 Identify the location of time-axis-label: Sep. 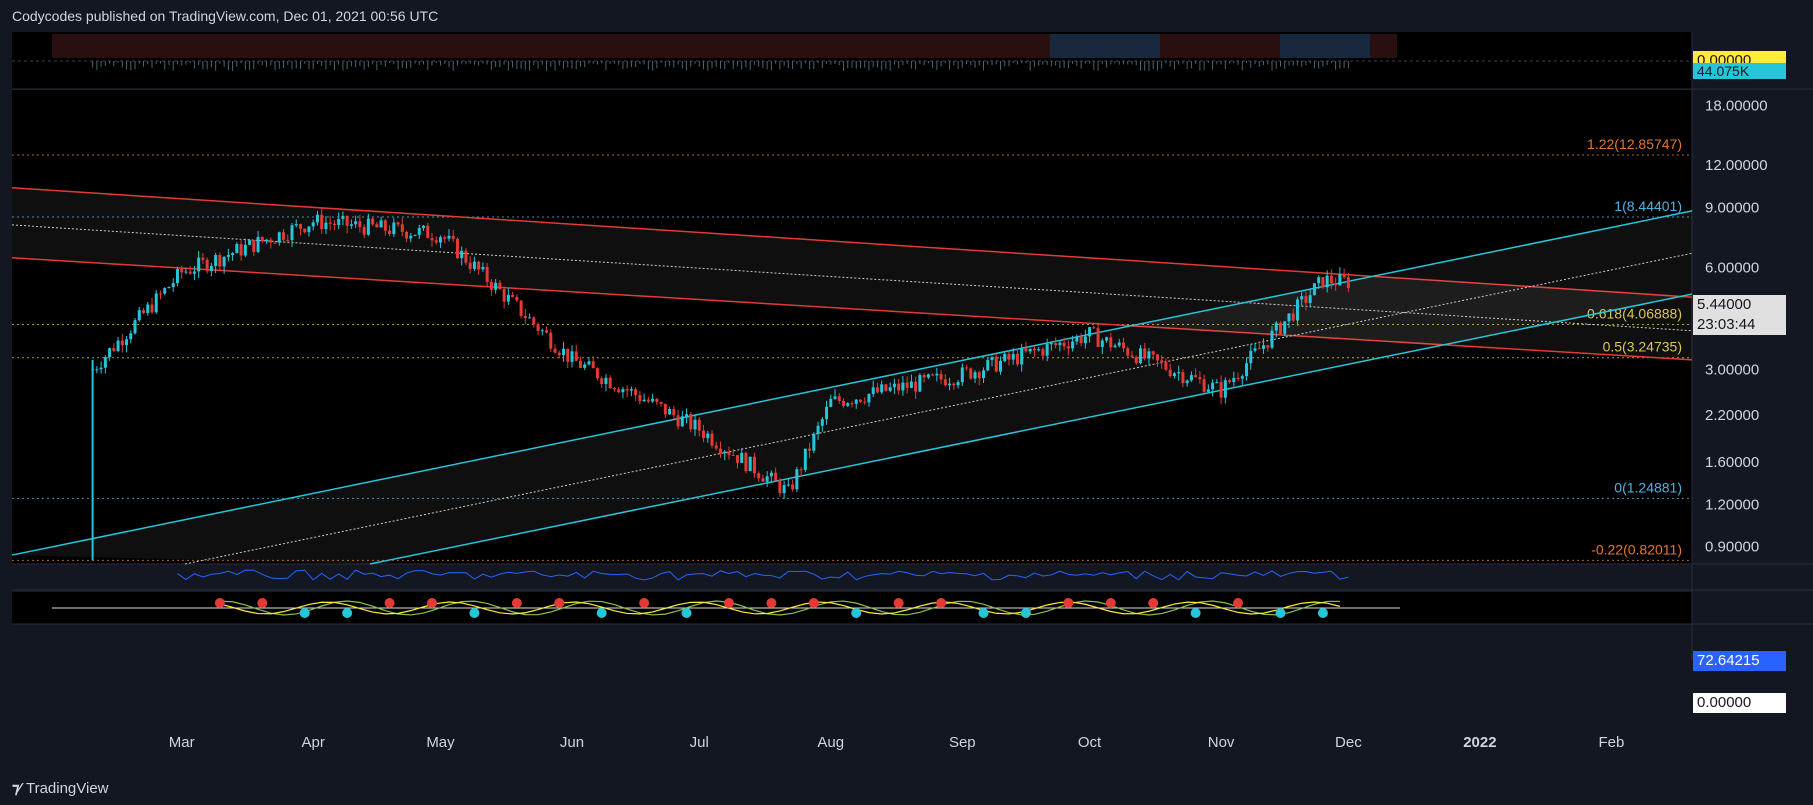
(962, 742).